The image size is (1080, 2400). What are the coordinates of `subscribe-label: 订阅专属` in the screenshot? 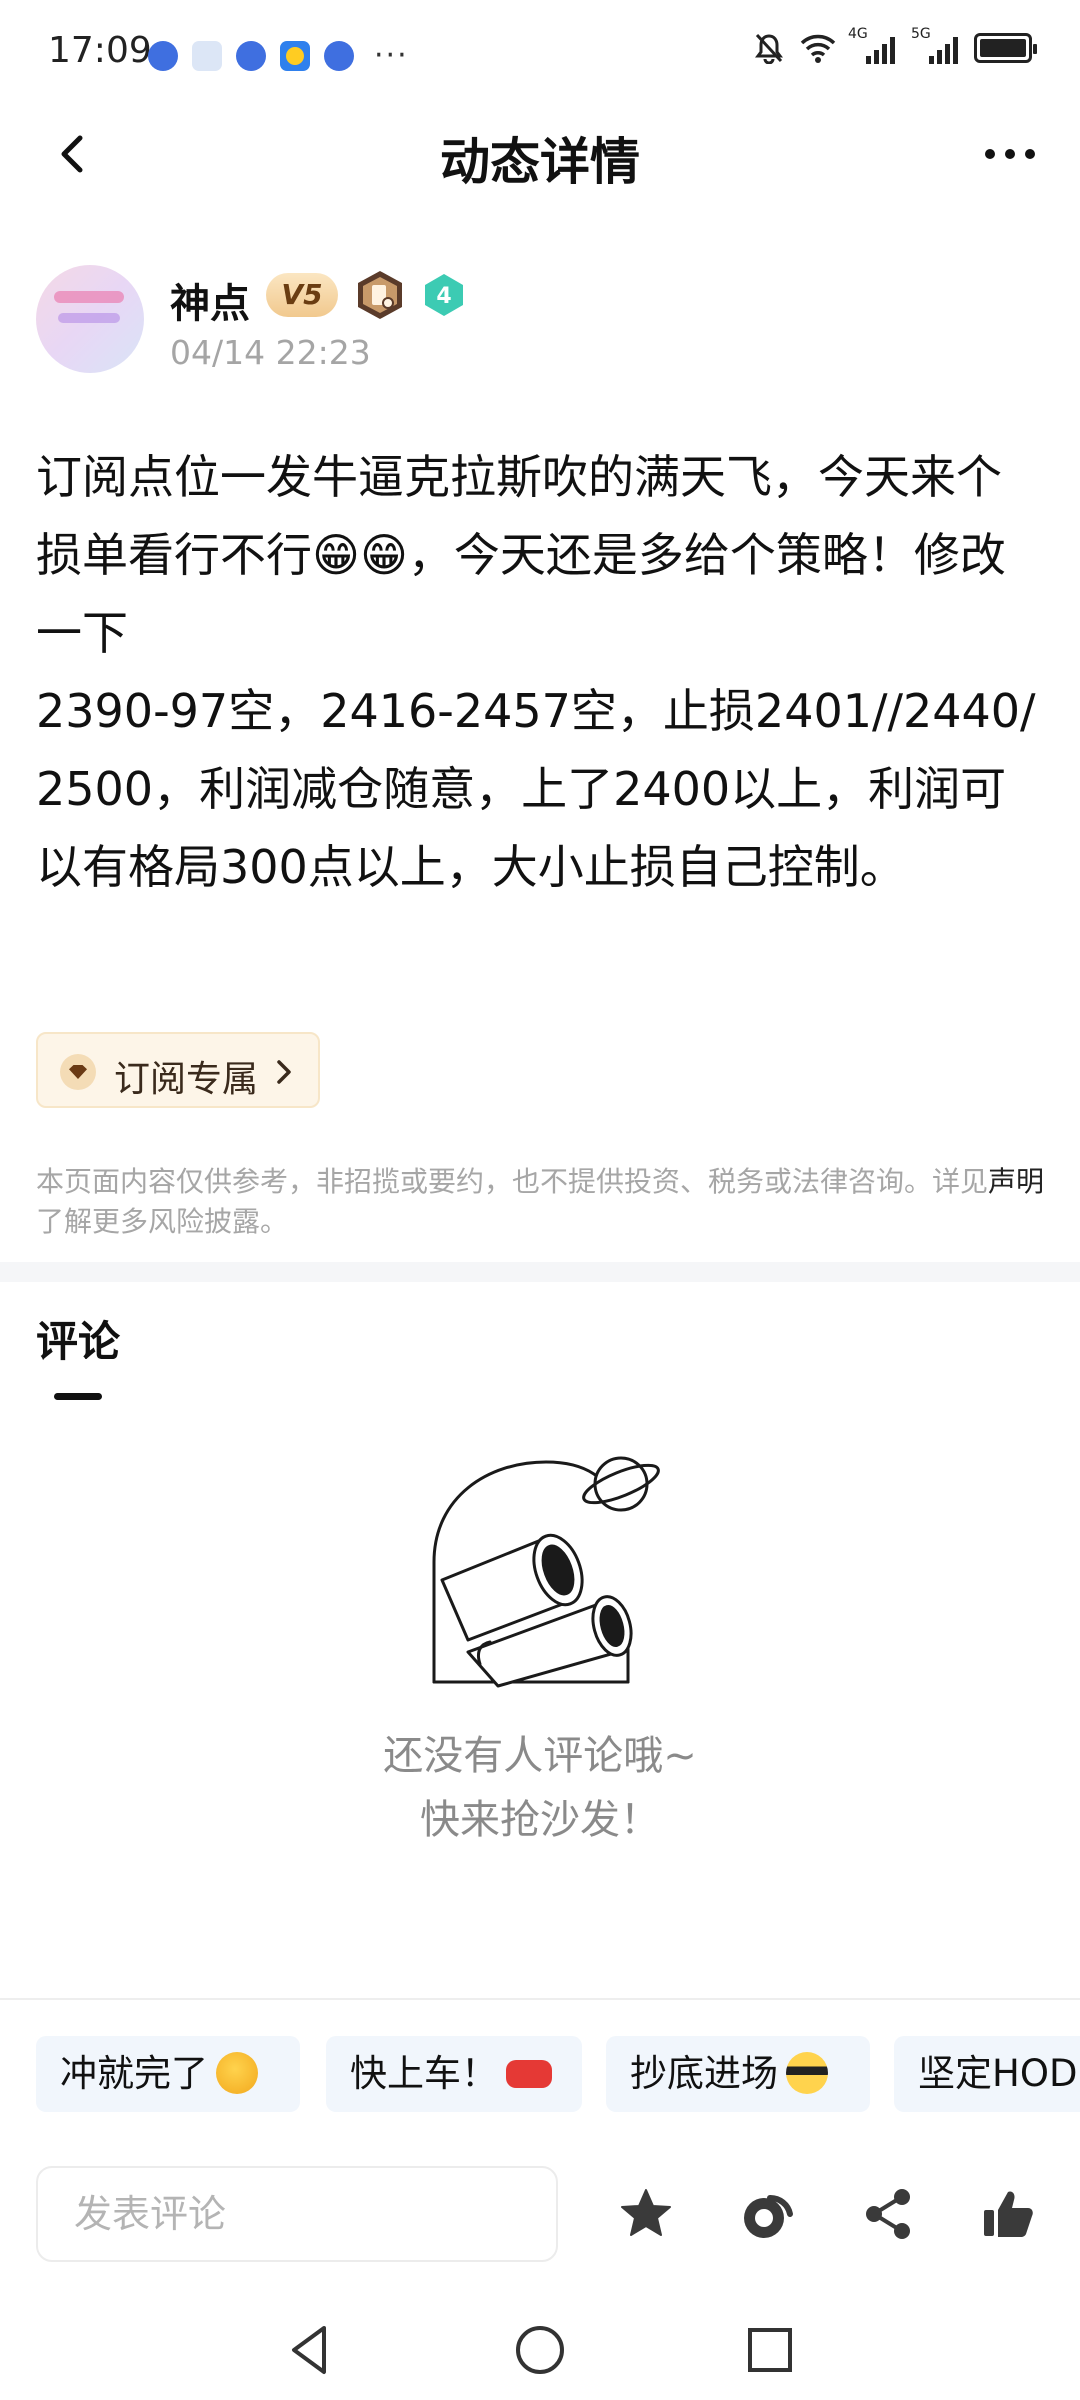 It's located at (186, 1079).